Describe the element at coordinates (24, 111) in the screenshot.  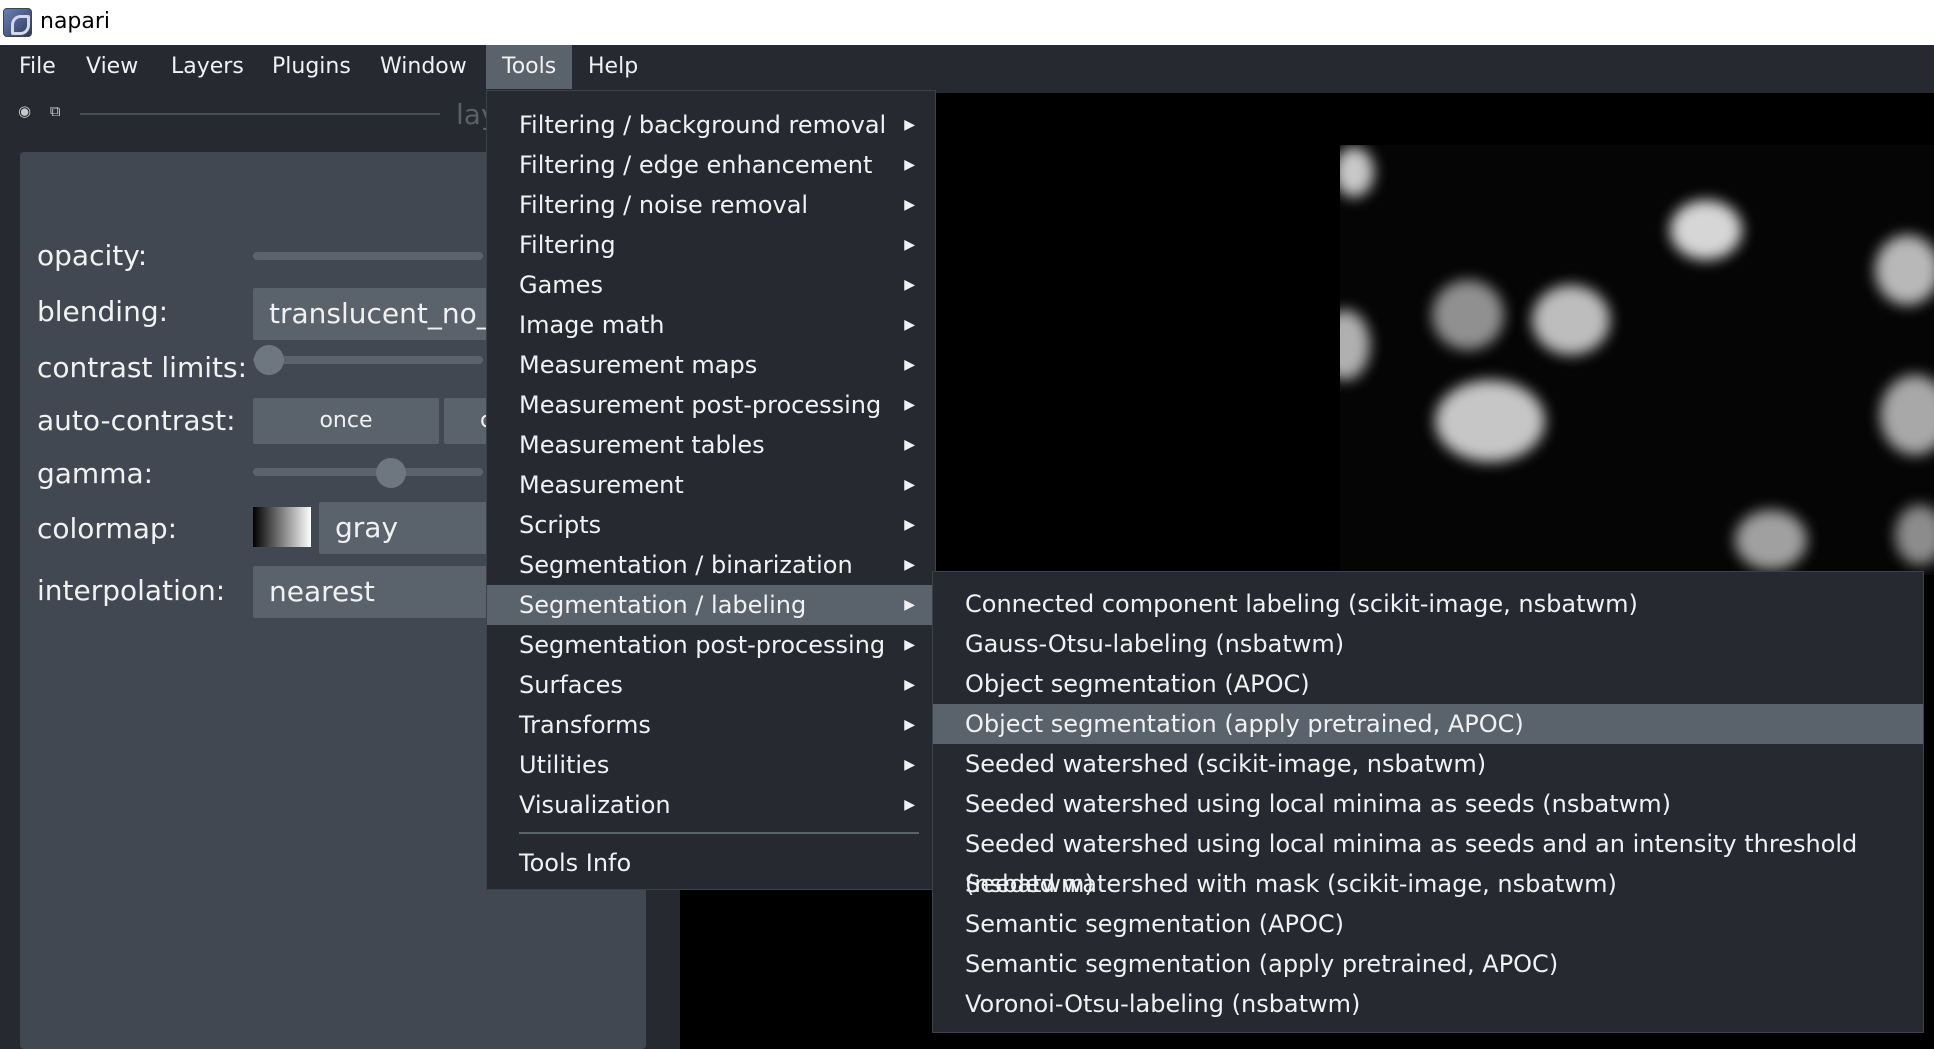
I see `eye-icon: ◉` at that location.